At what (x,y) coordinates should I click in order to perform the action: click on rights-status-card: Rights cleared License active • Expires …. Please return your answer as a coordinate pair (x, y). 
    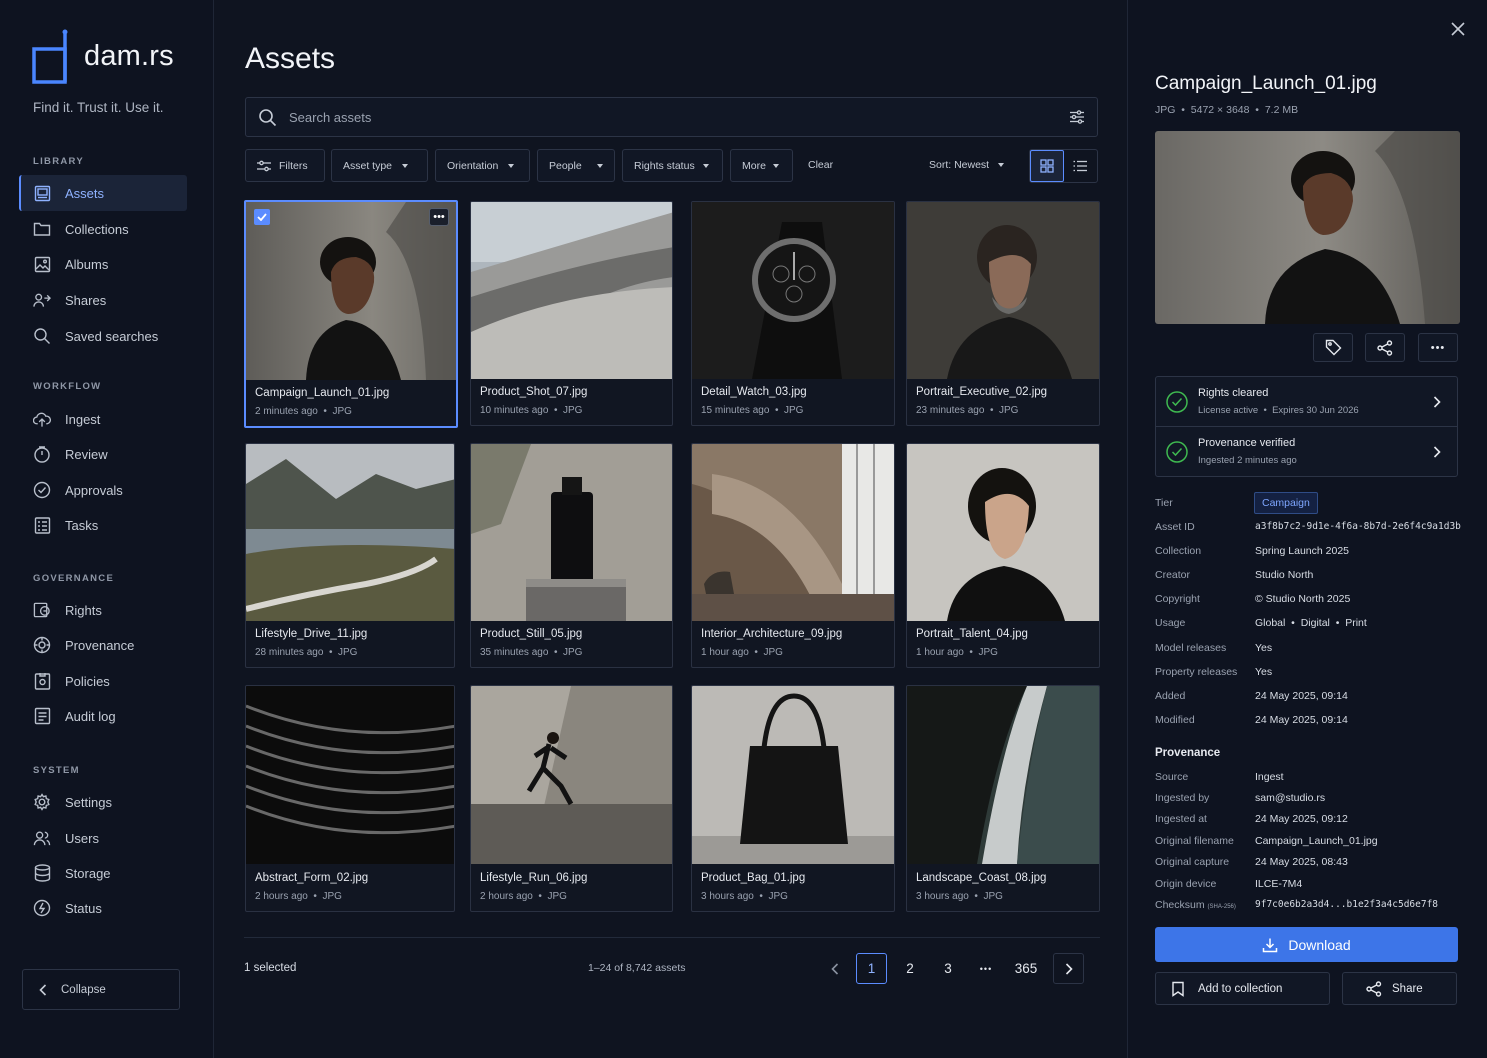
    Looking at the image, I should click on (1306, 401).